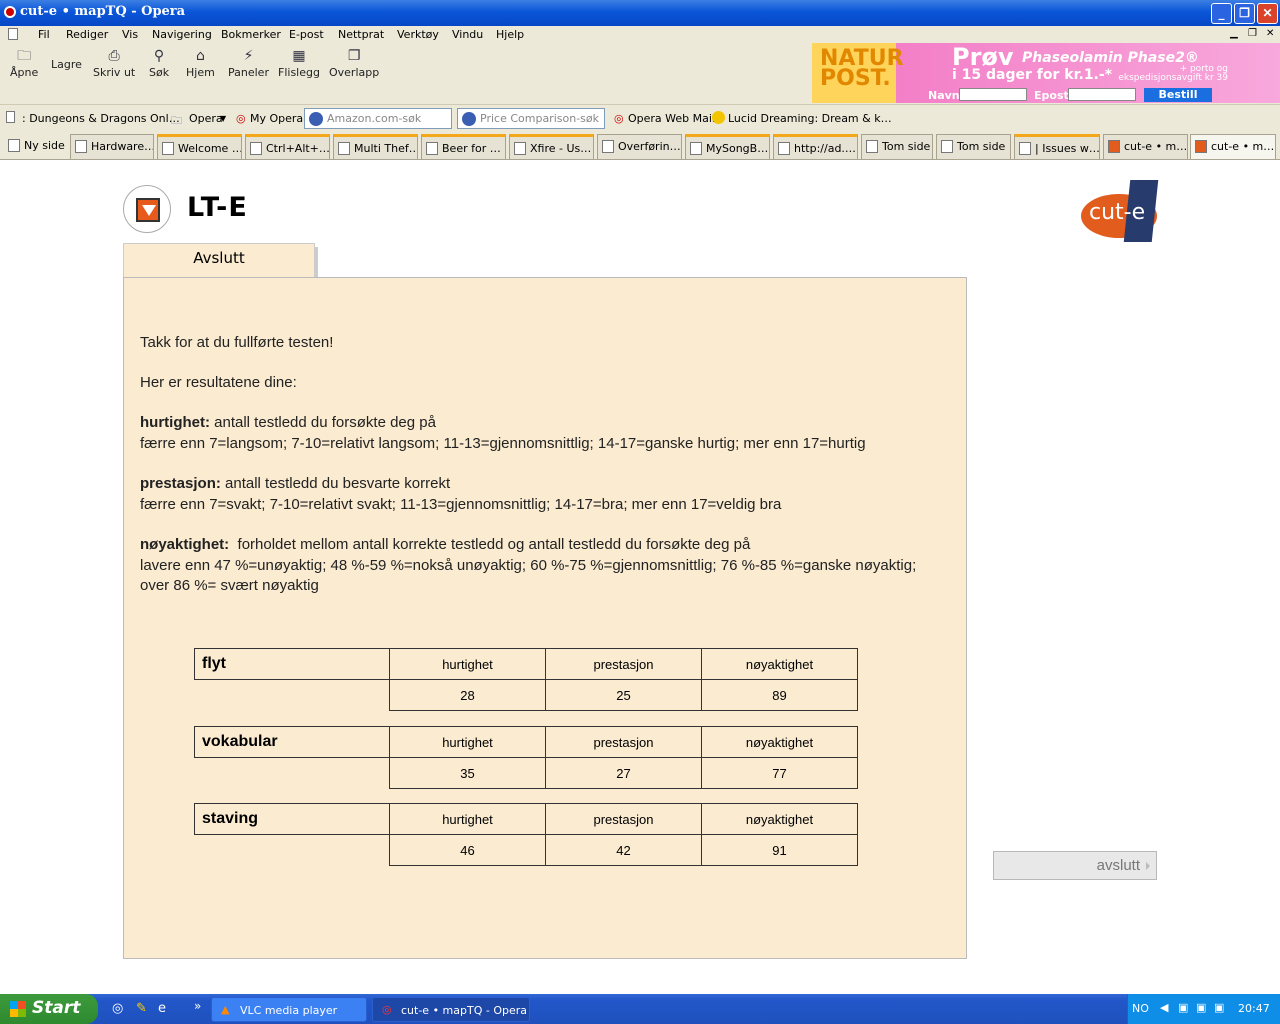  What do you see at coordinates (182, 34) in the screenshot?
I see `menu-navigering: Navigering` at bounding box center [182, 34].